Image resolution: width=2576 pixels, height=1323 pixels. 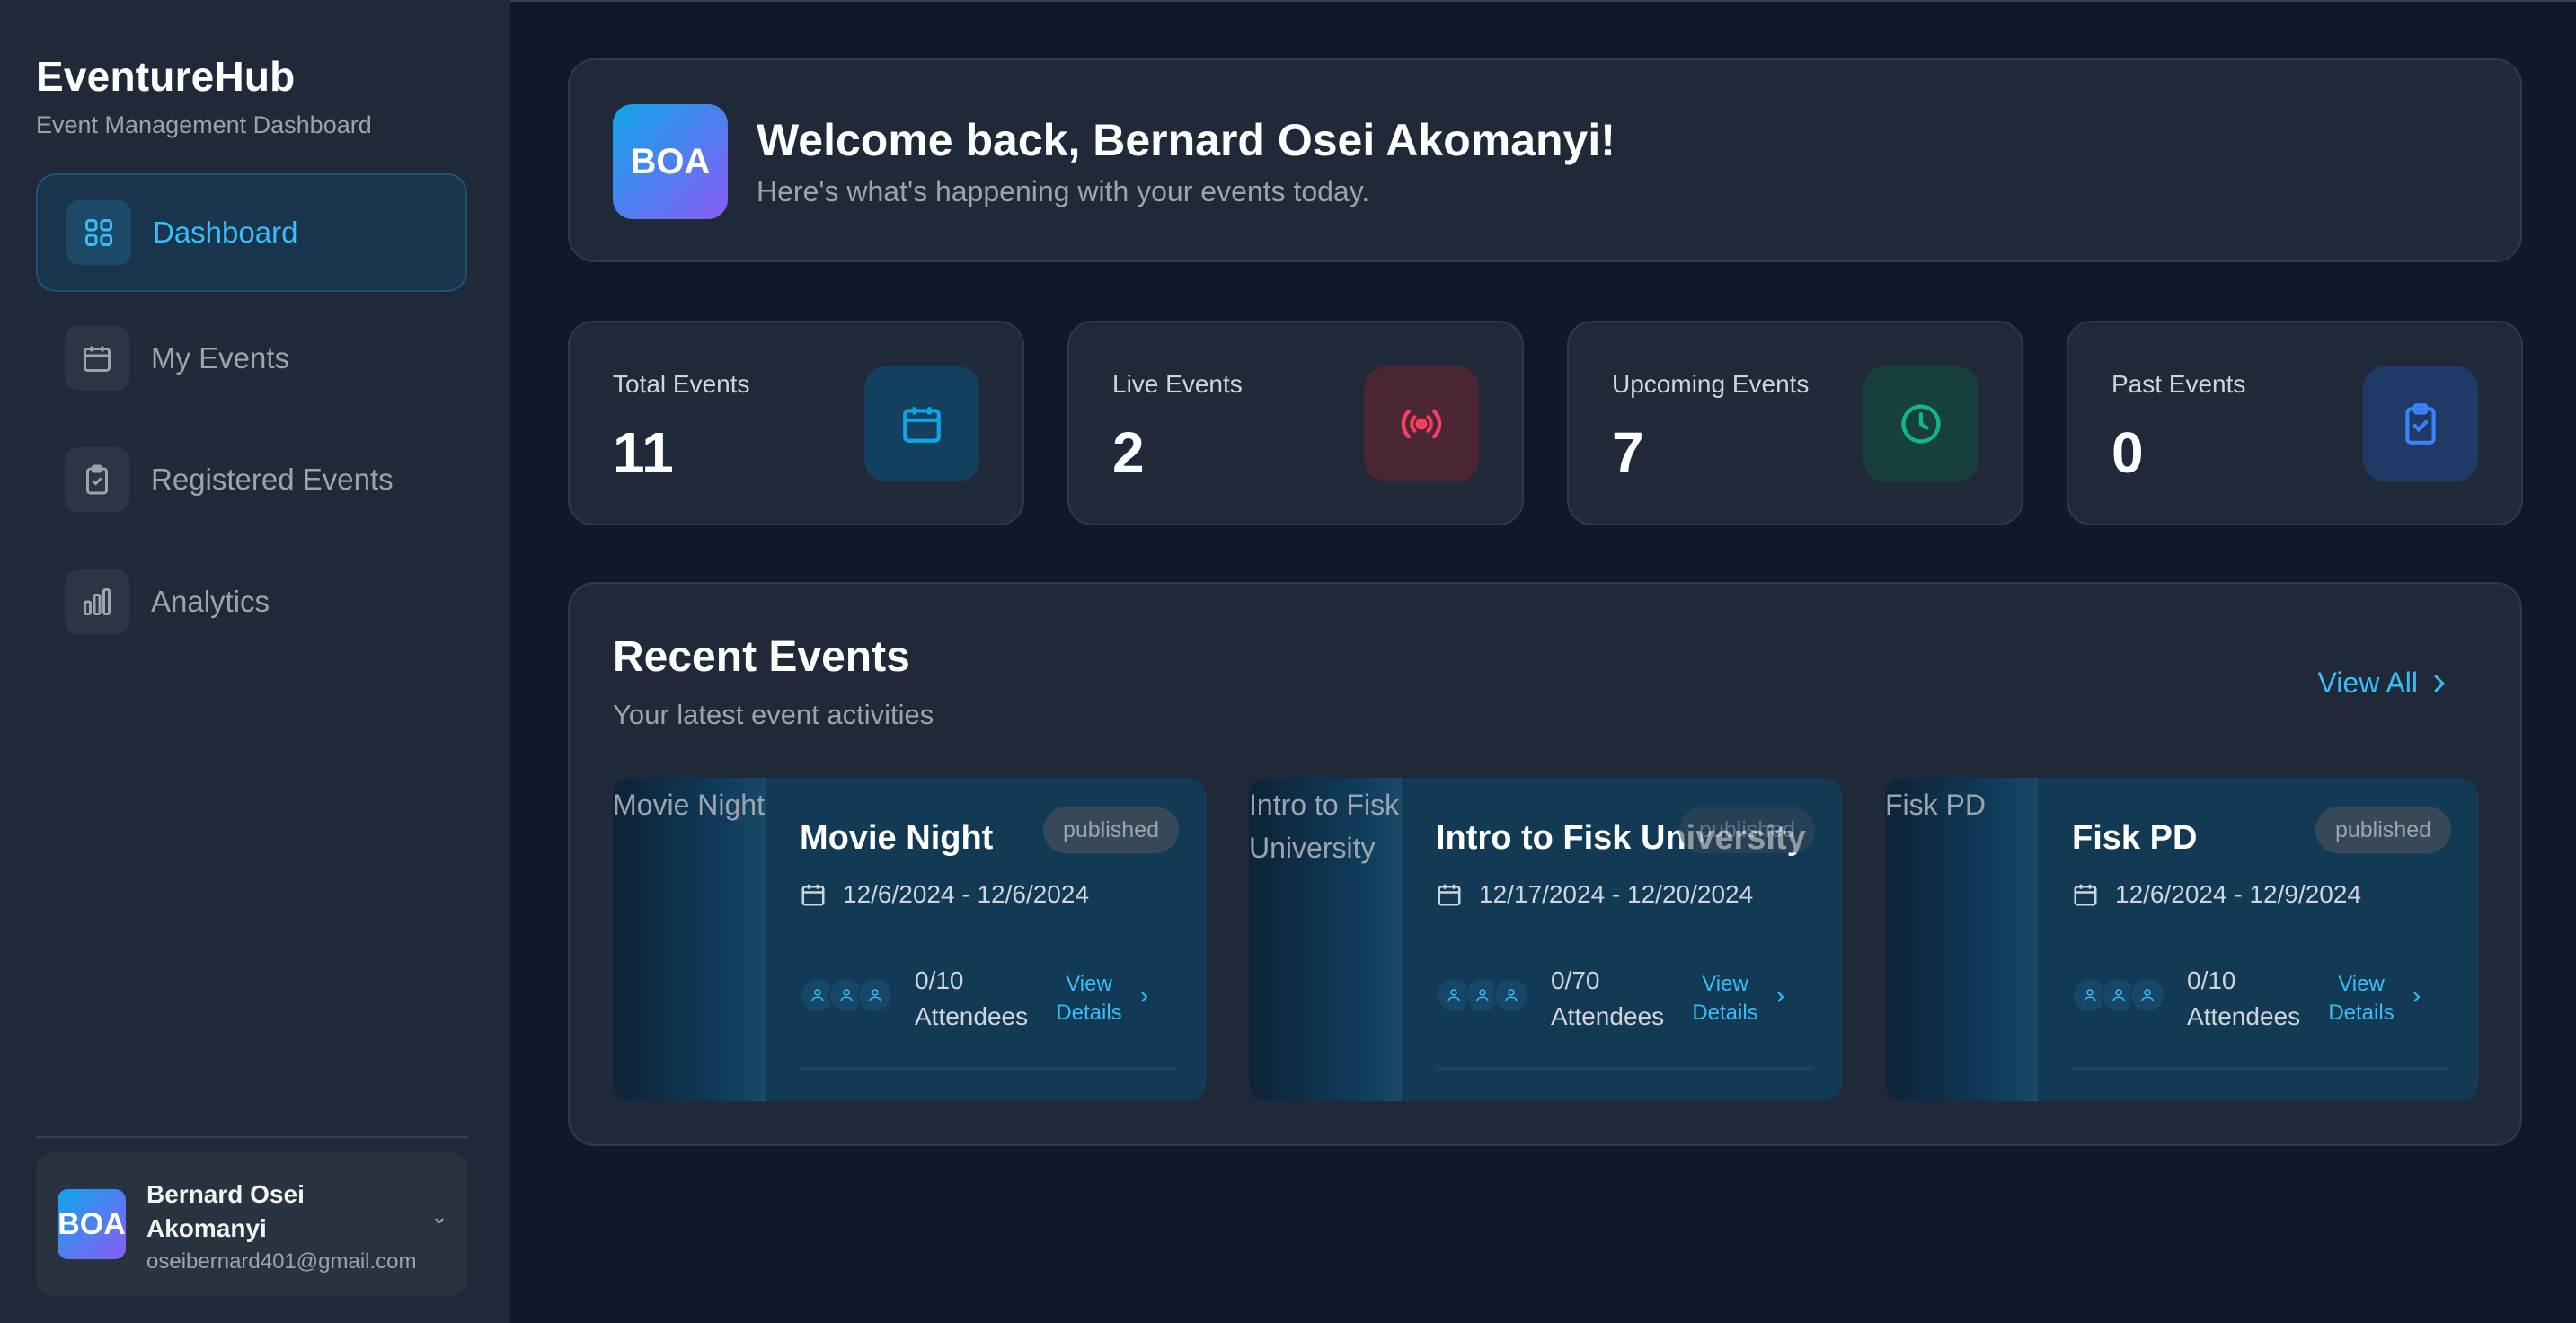 I want to click on app-logo-text: EventureHub, so click(x=166, y=76).